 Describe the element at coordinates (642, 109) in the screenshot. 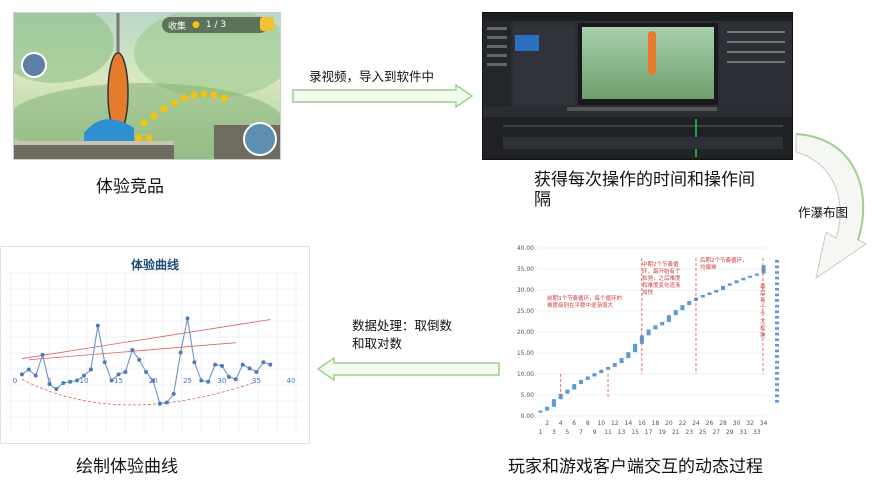

I see `editor-scrubber` at that location.